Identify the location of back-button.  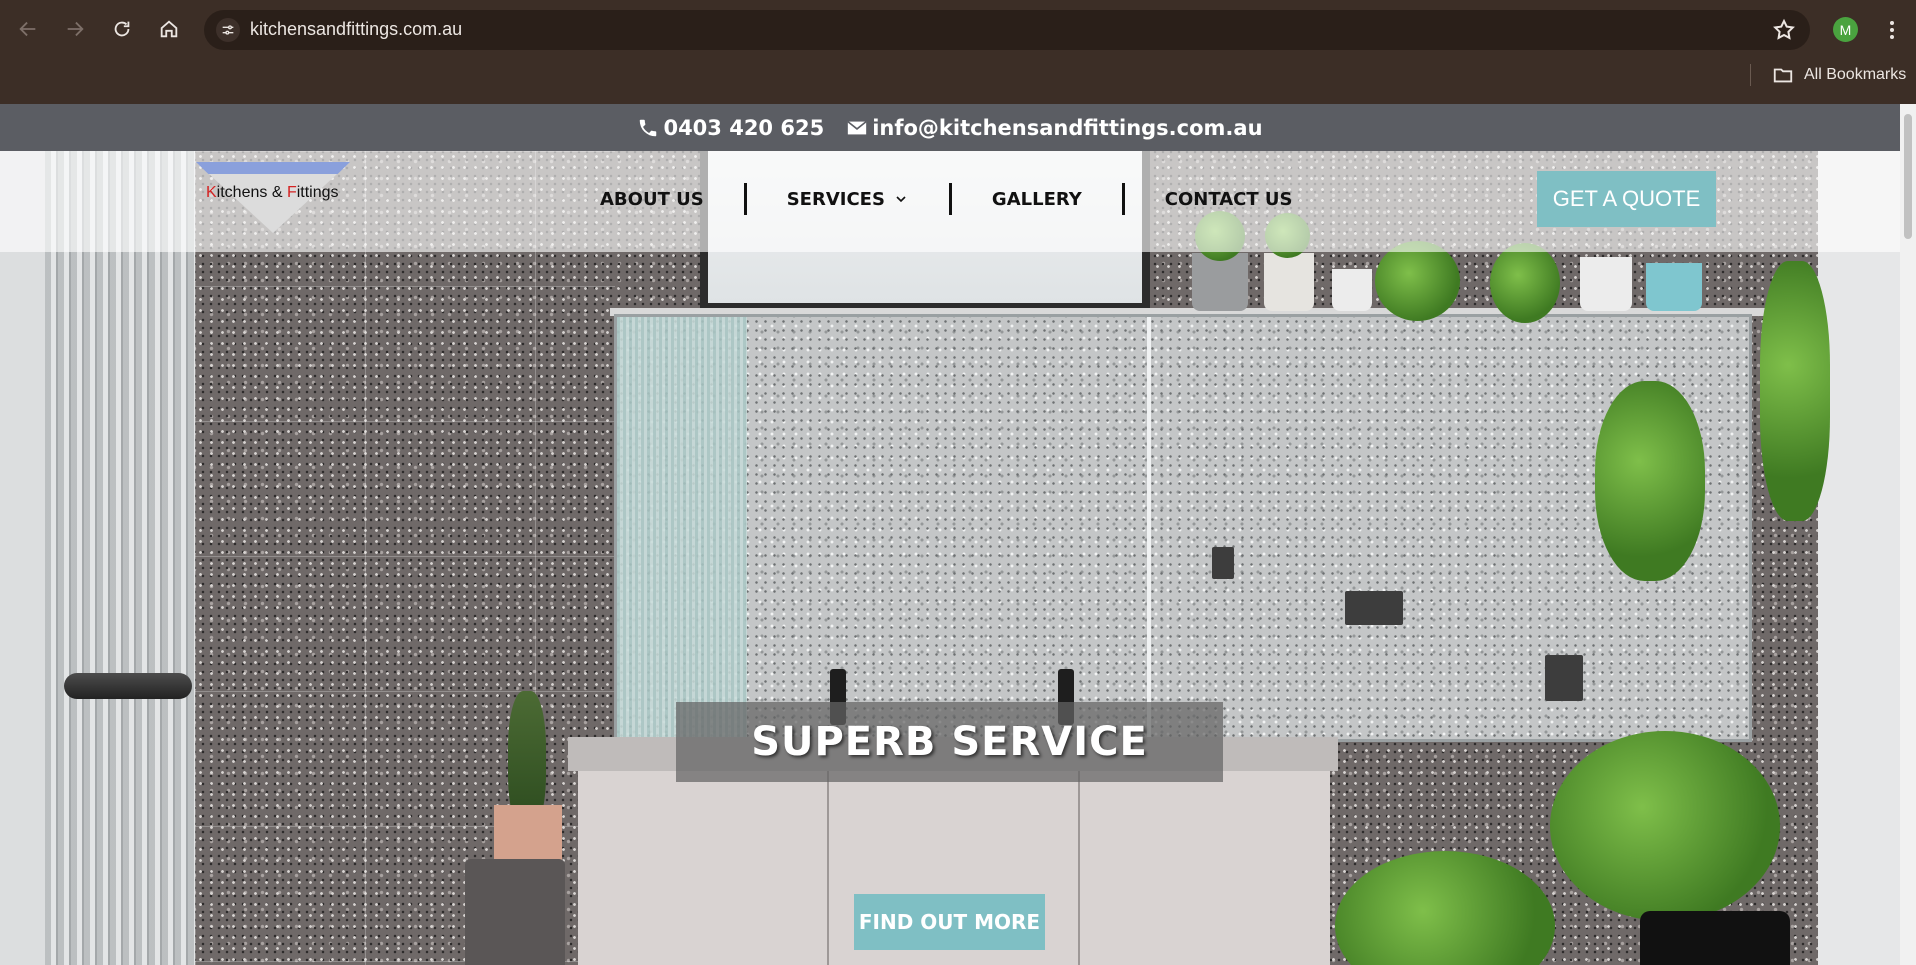
(28, 29).